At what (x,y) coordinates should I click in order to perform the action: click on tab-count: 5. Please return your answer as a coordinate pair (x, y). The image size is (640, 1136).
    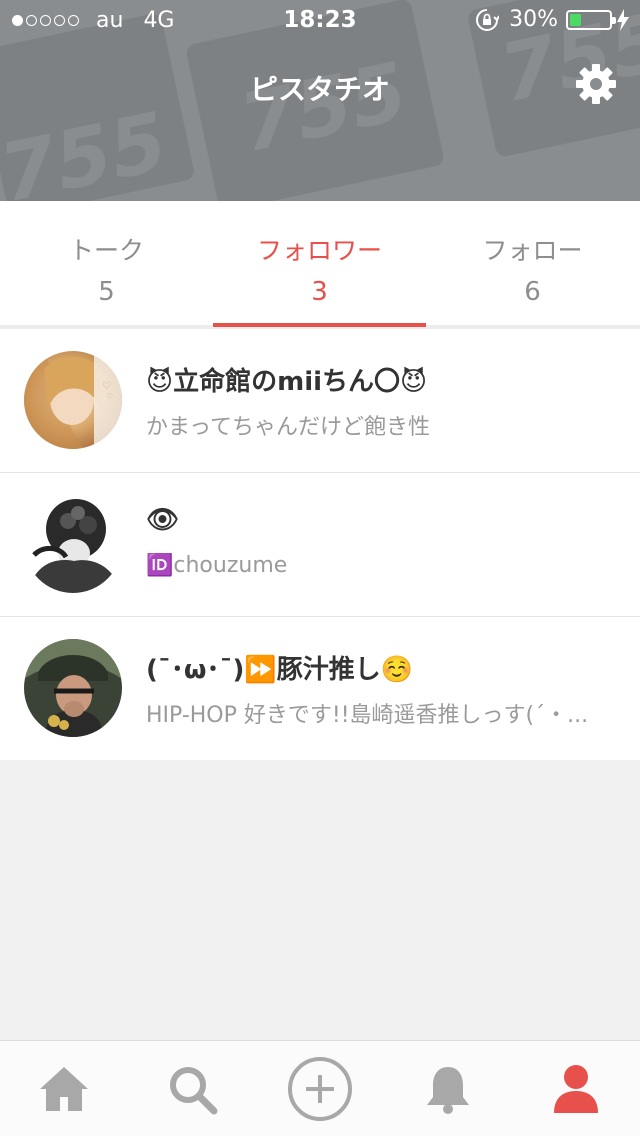
    Looking at the image, I should click on (106, 292).